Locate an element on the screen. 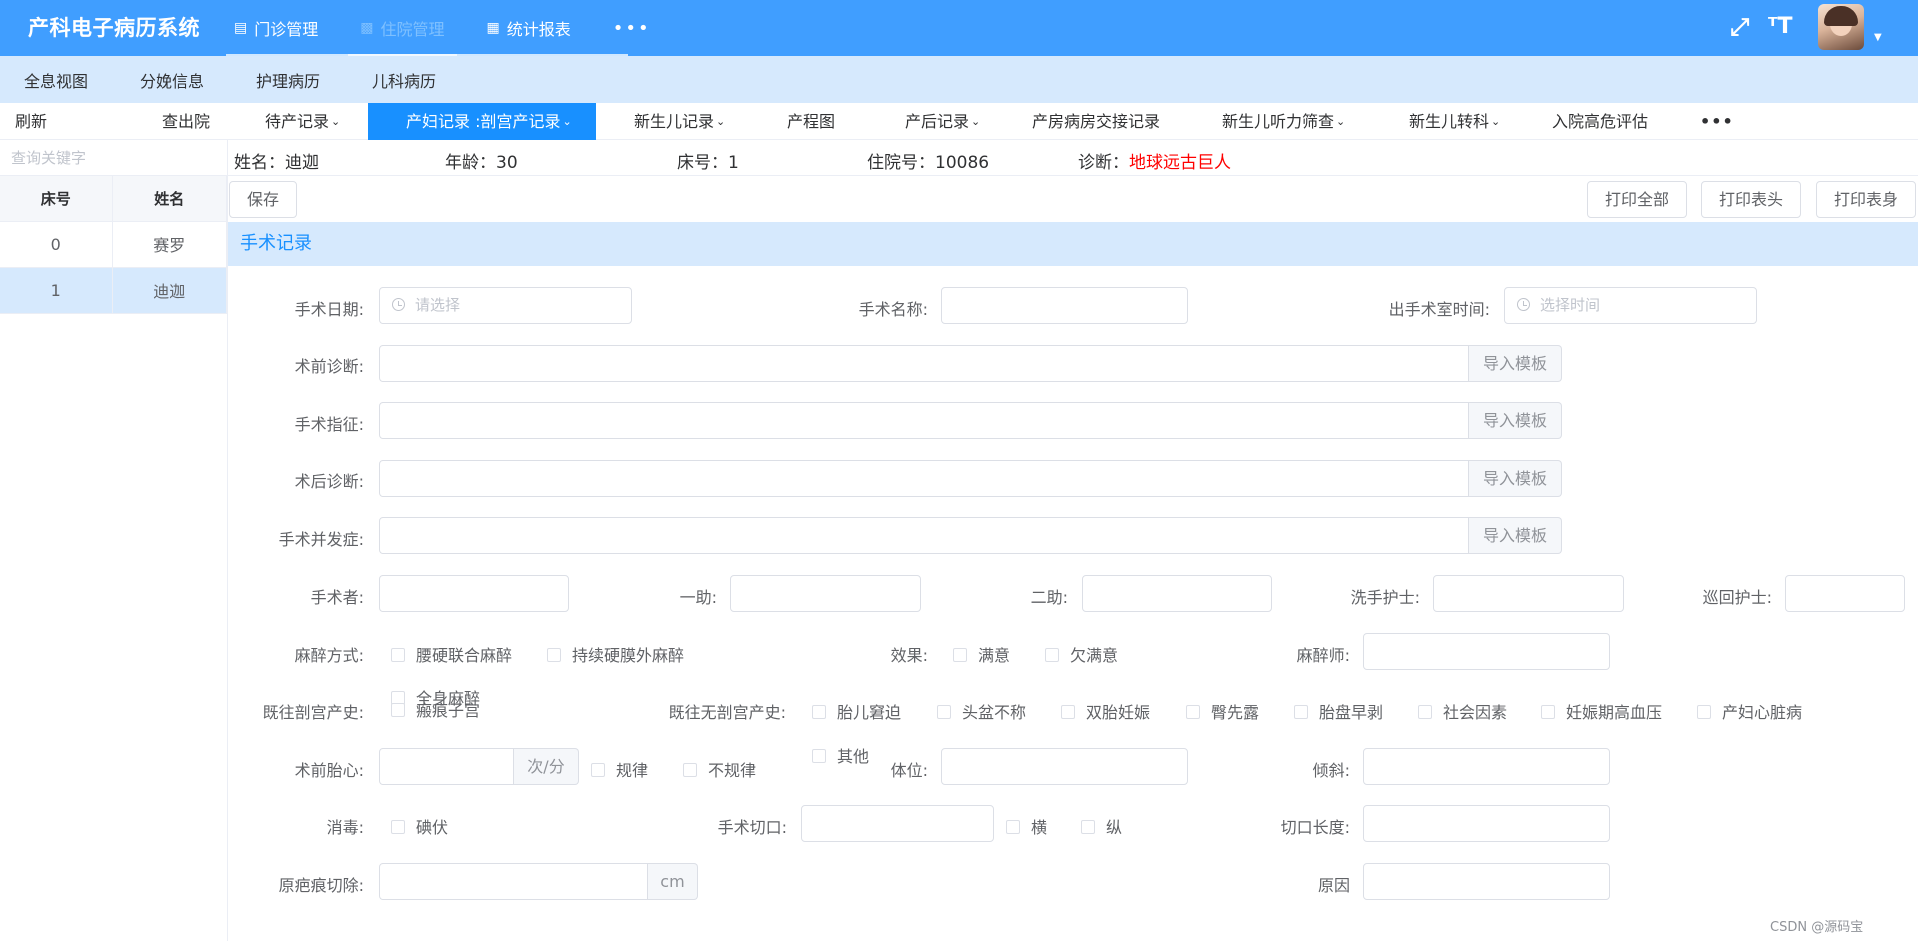 The height and width of the screenshot is (941, 1918). exit-time-picker: 选择时间 is located at coordinates (1630, 305).